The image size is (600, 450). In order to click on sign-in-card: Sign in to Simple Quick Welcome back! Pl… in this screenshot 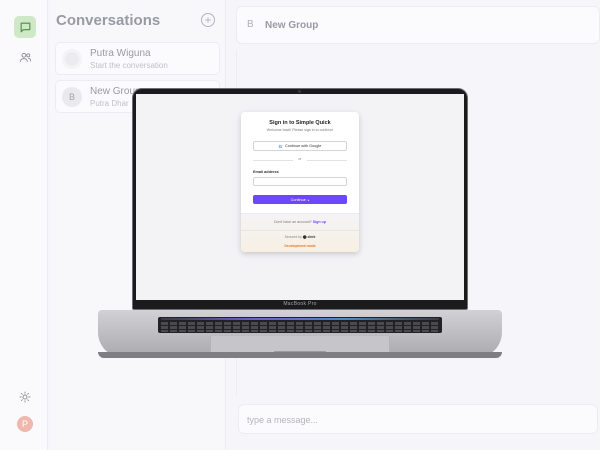, I will do `click(300, 182)`.